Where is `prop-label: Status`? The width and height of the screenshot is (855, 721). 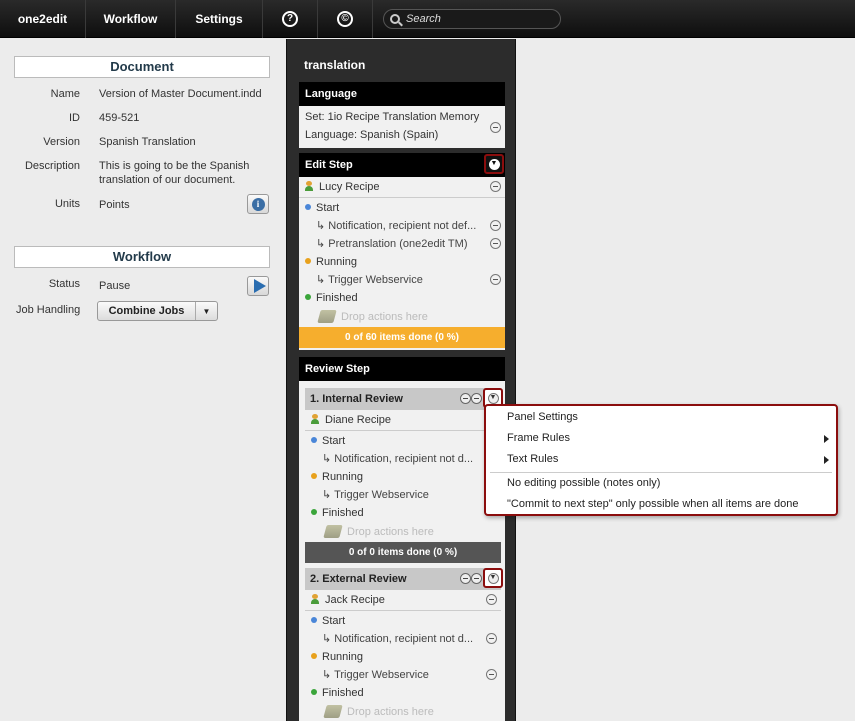 prop-label: Status is located at coordinates (64, 284).